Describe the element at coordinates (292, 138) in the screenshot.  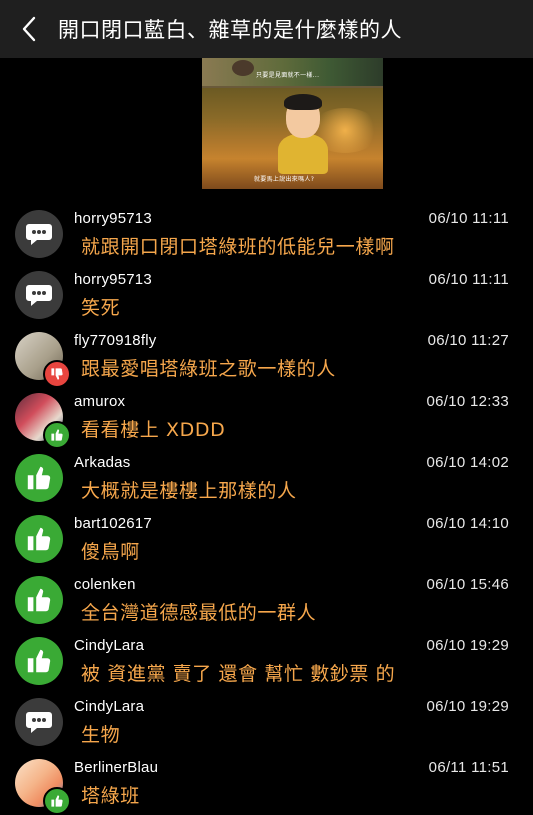
I see `preview-scene: 就要馬上說出來嗎人?` at that location.